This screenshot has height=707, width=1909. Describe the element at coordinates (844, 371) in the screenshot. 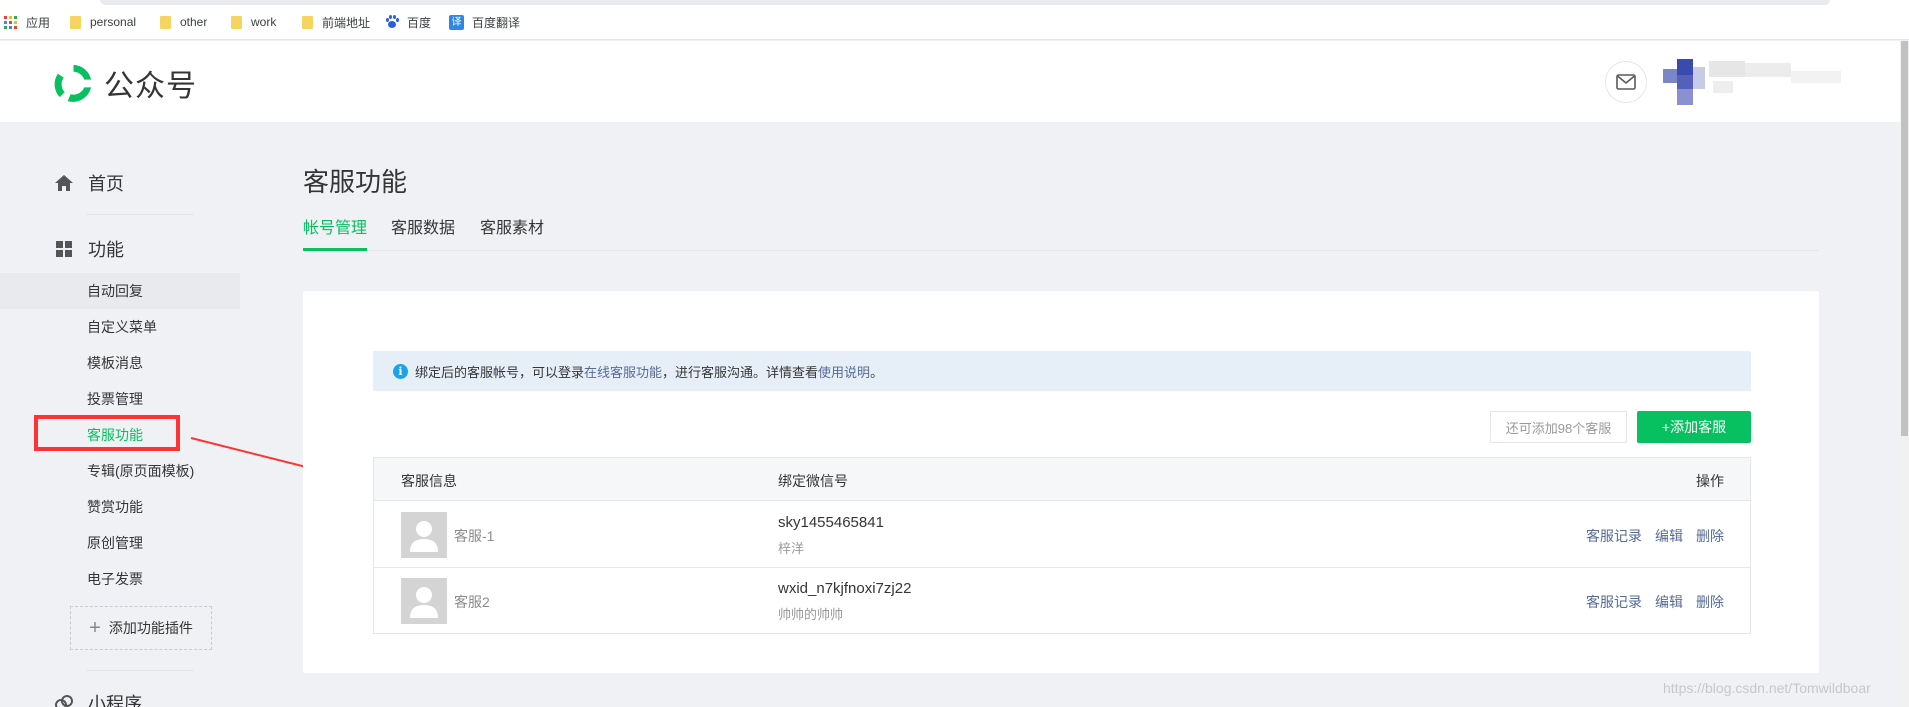

I see `usage-guide-link: 使用说明` at that location.